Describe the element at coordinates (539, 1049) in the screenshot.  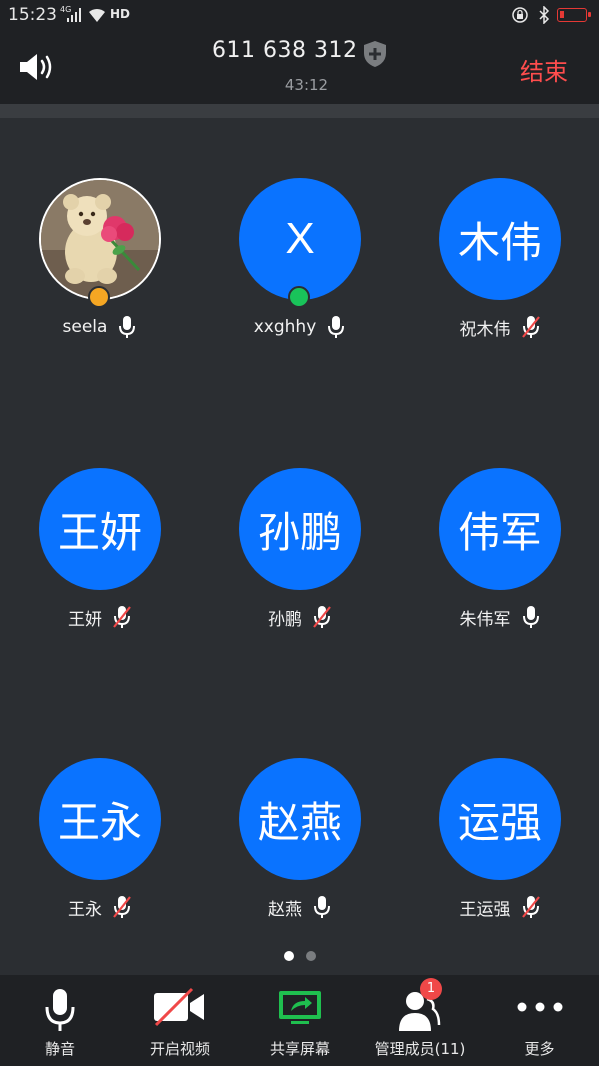
I see `more-label: 更多` at that location.